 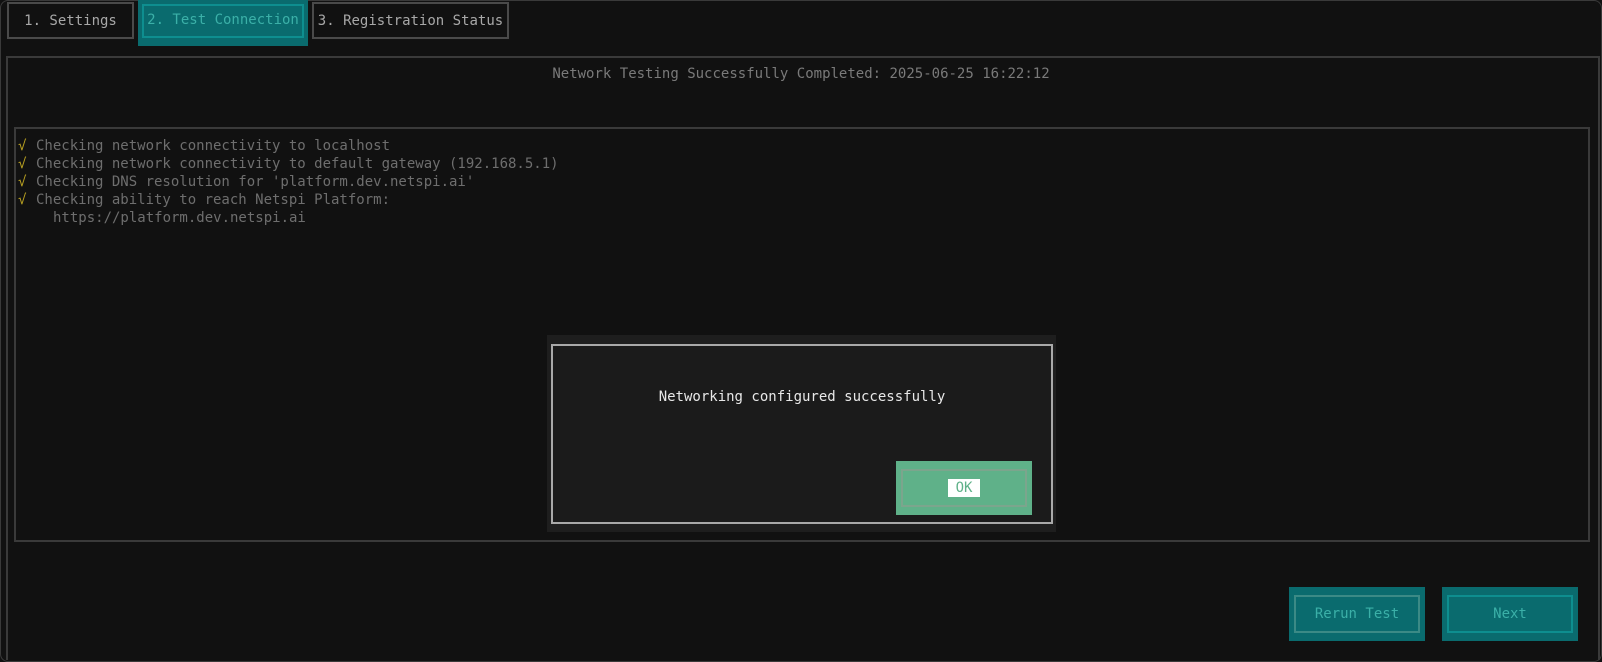 I want to click on tab-registration-status-label: 3. Registration Status, so click(x=410, y=20).